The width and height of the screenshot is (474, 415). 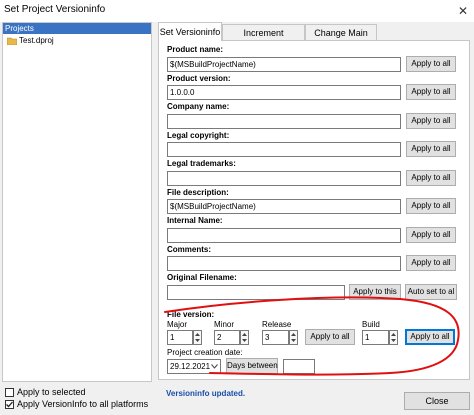 I want to click on apply-all-platforms-label: Apply VersionInfo to all platforms, so click(x=83, y=404).